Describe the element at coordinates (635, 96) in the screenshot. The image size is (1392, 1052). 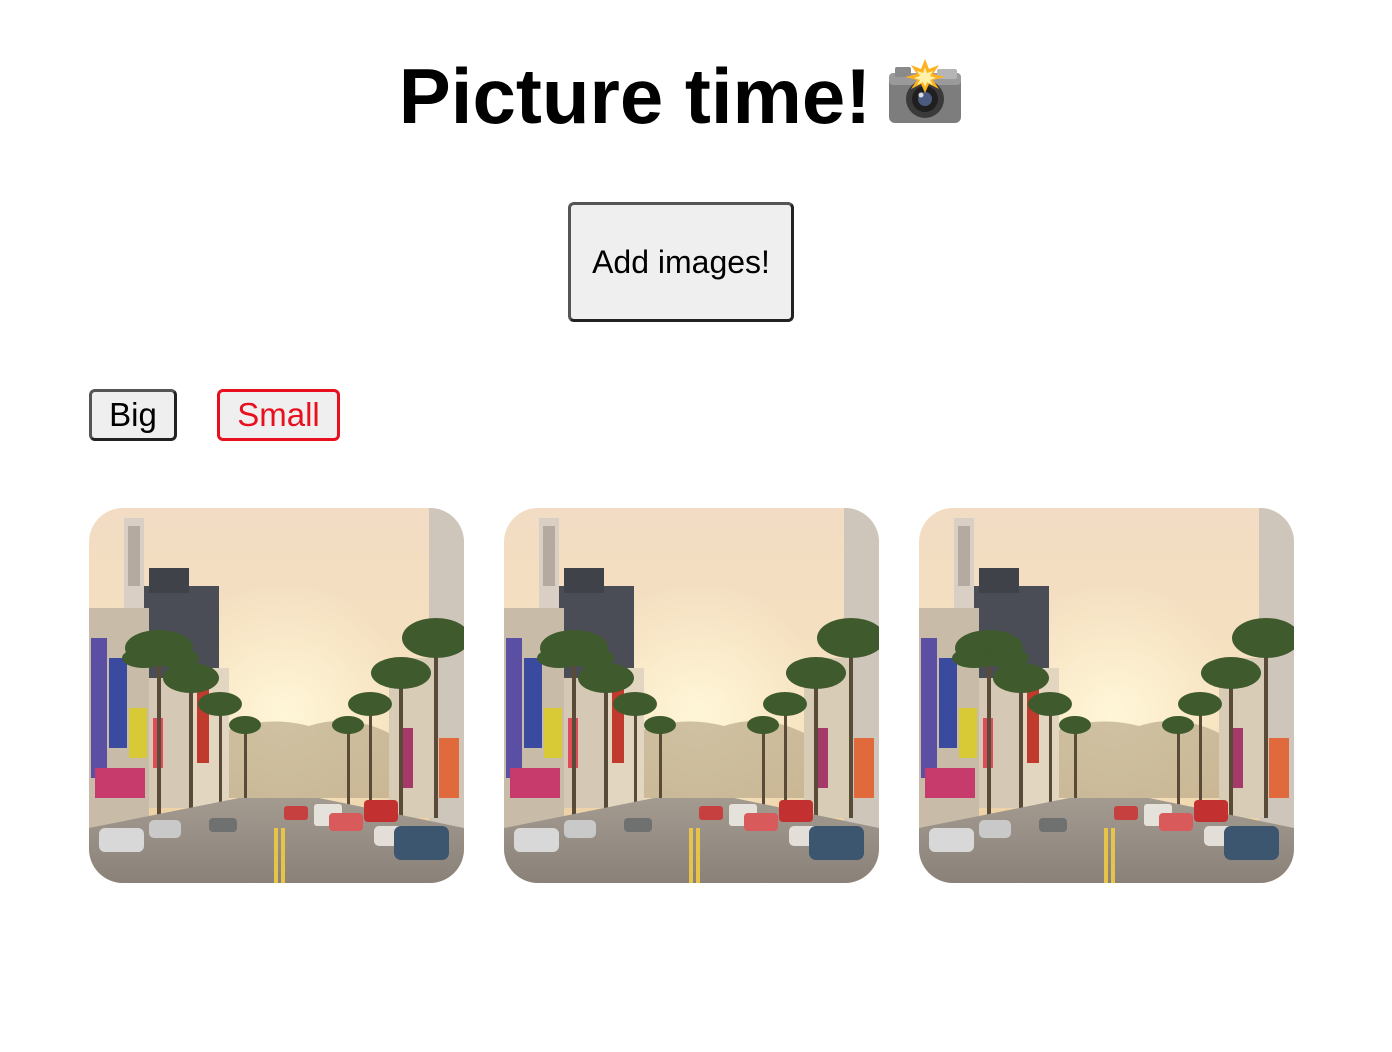
I see `page-title-text: Picture time!` at that location.